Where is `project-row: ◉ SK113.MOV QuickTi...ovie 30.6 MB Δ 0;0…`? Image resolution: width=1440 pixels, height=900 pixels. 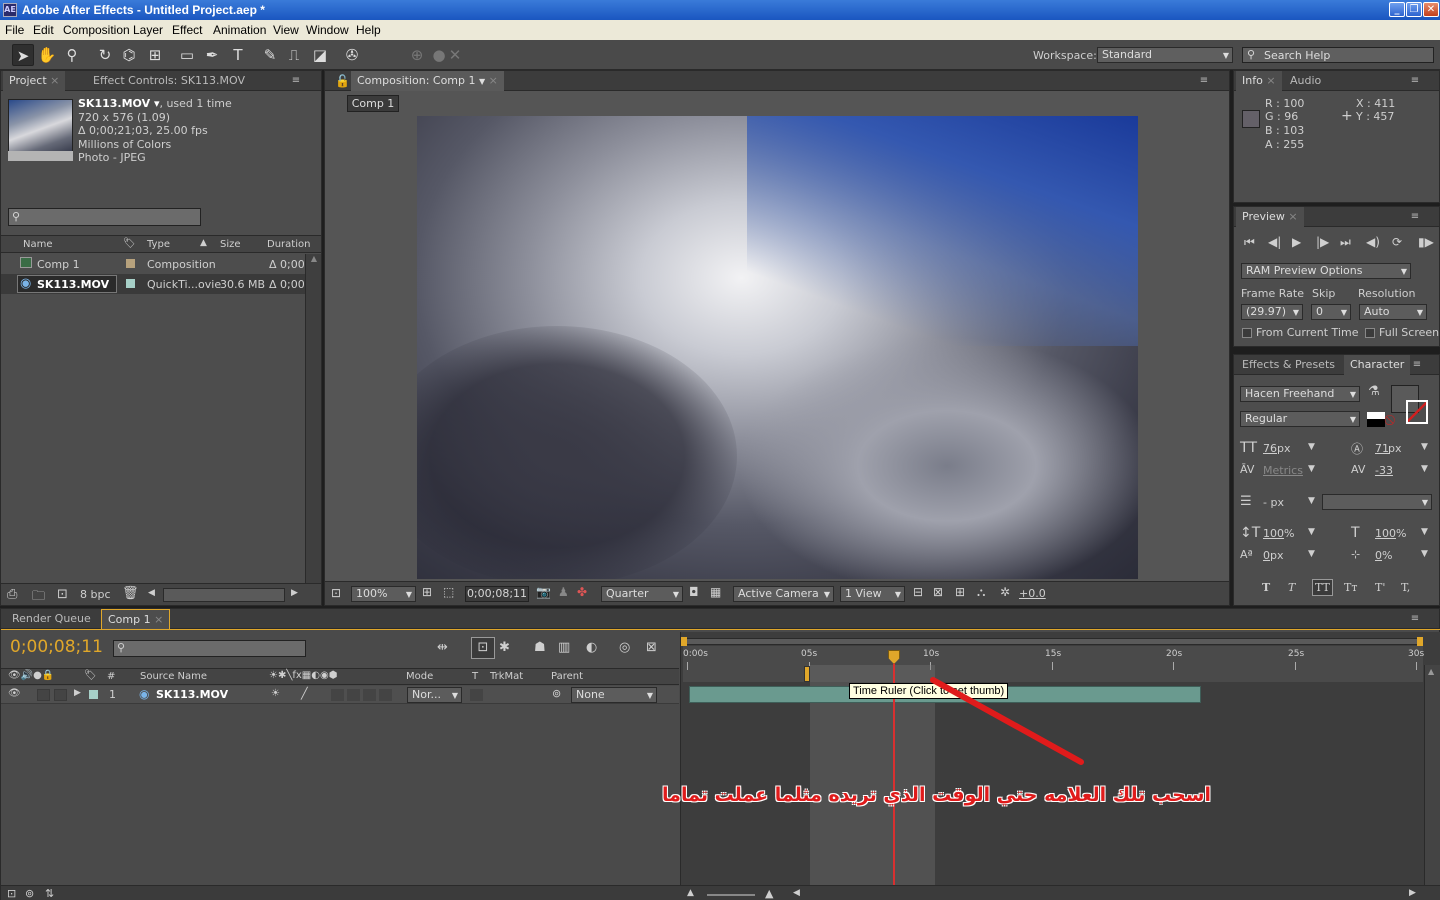
project-row: ◉ SK113.MOV QuickTi...ovie 30.6 MB Δ 0;0… is located at coordinates (154, 284).